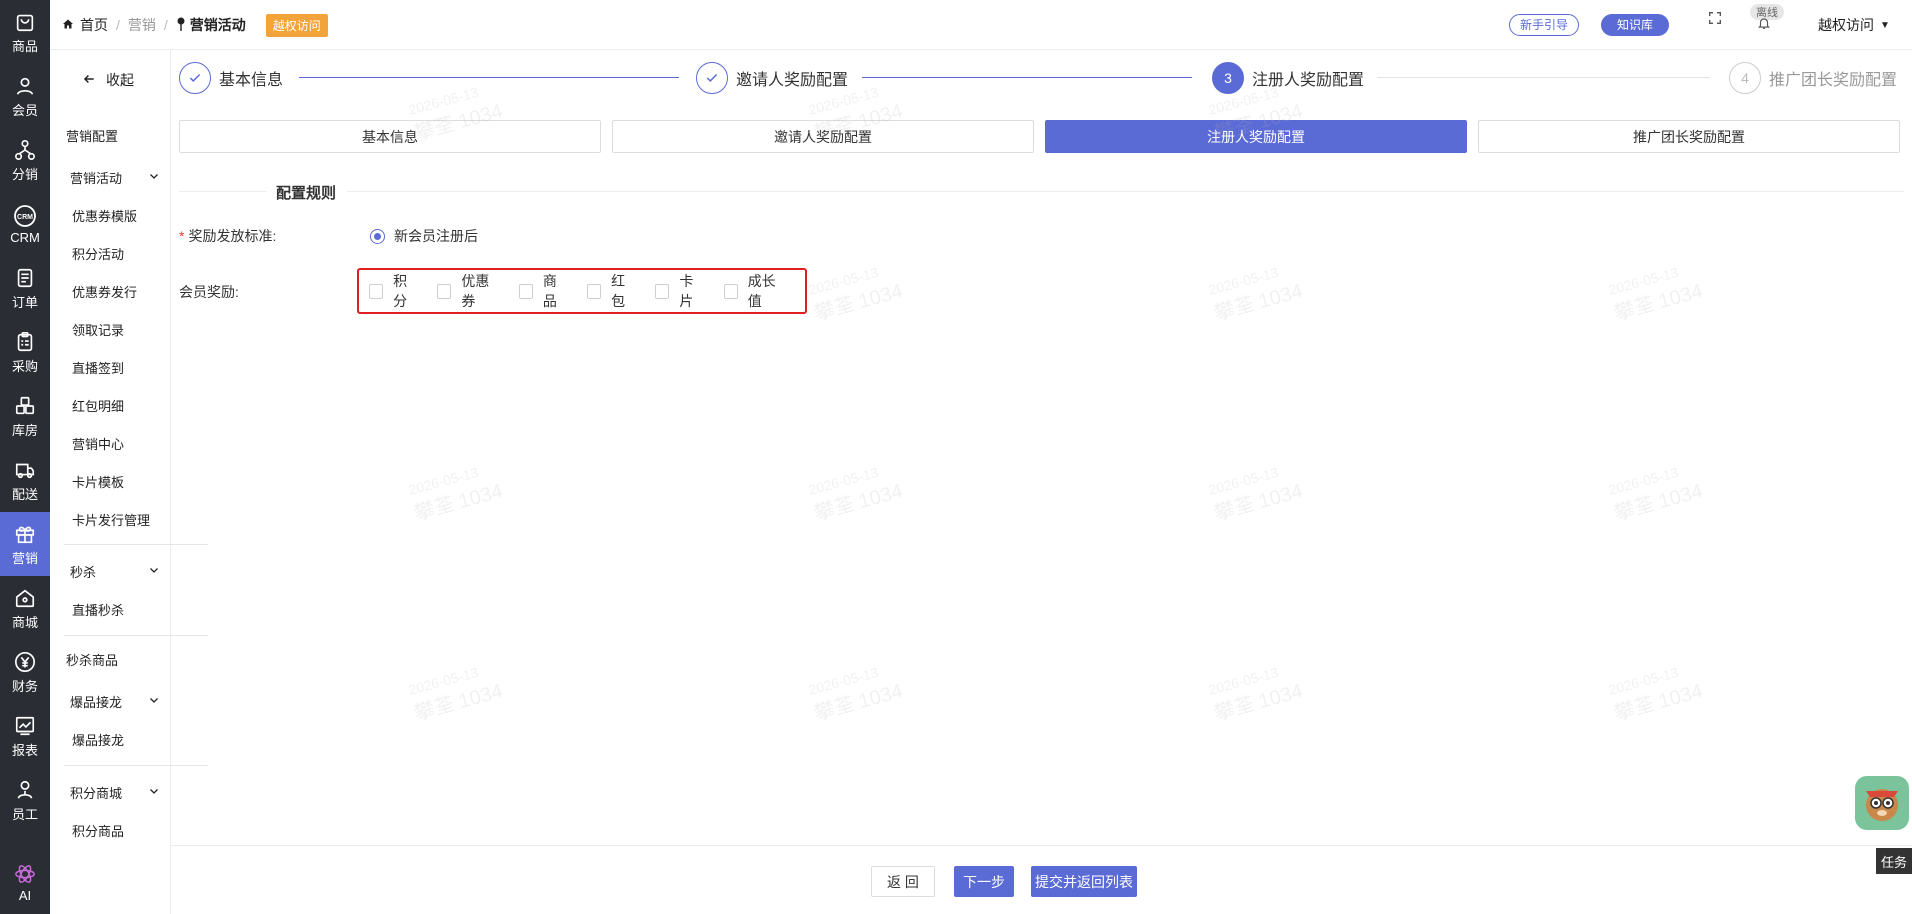 The height and width of the screenshot is (914, 1912). Describe the element at coordinates (108, 80) in the screenshot. I see `collapse-button: 收起` at that location.